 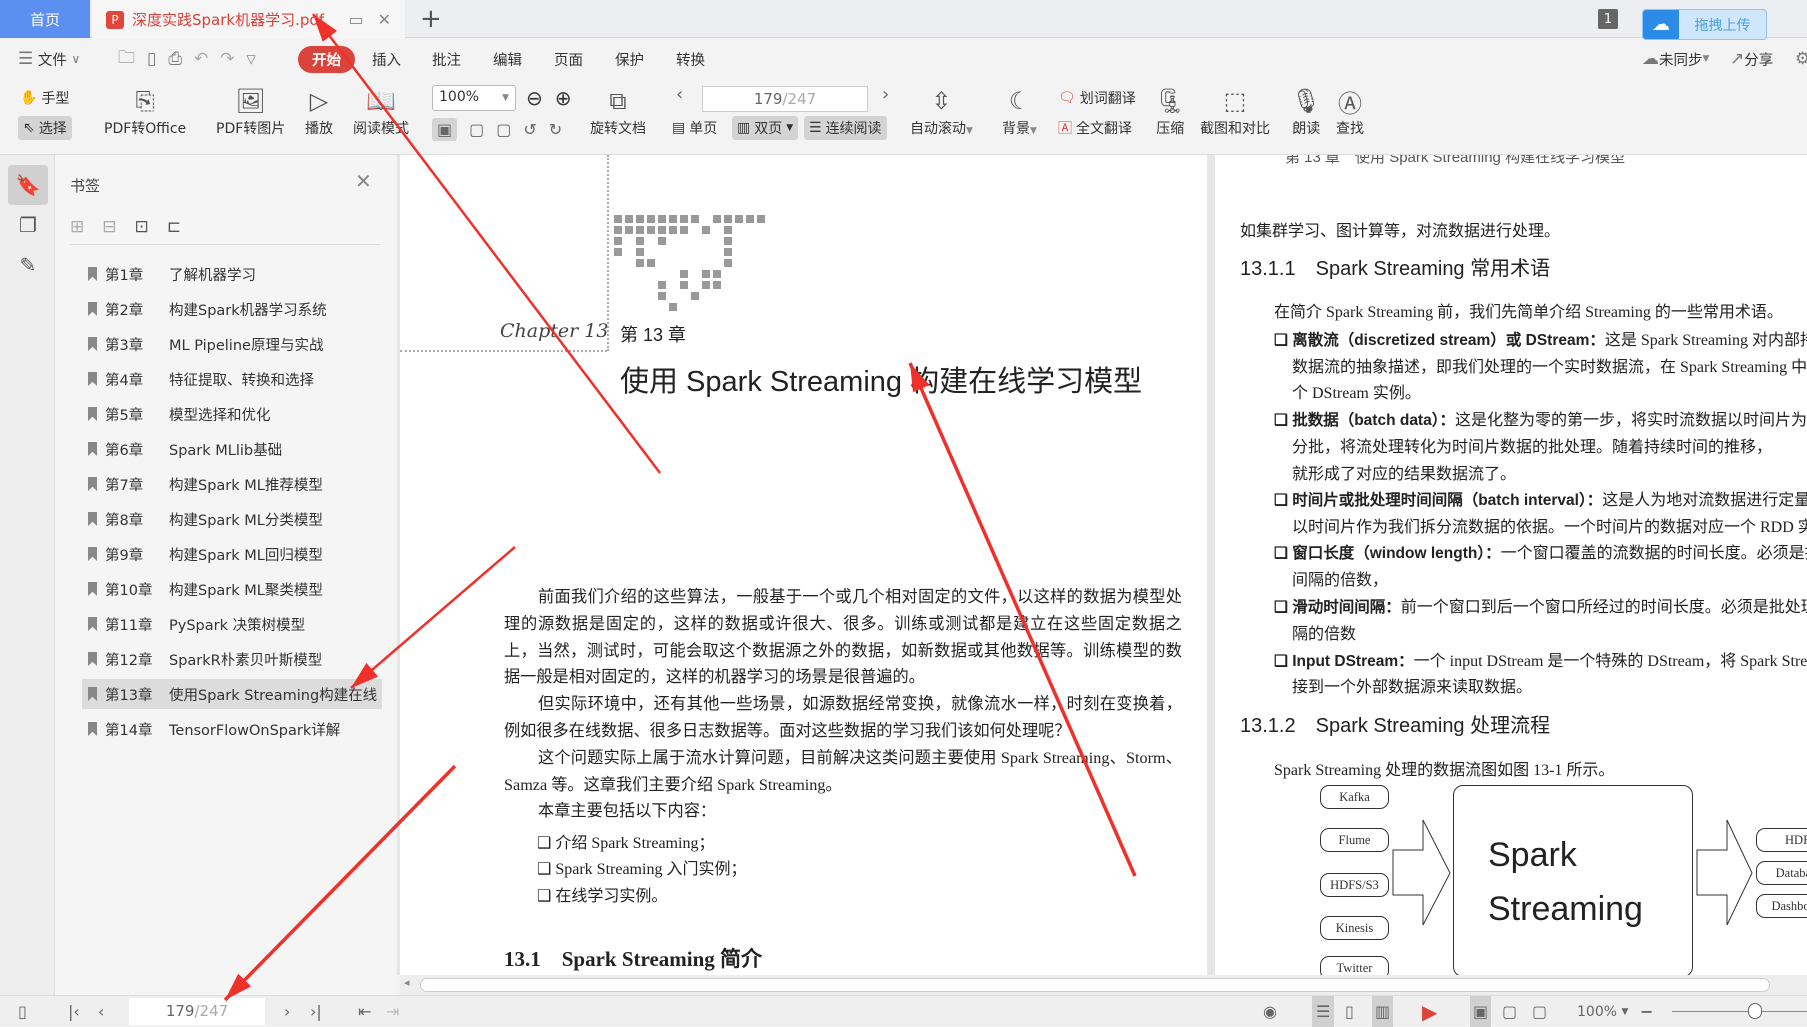 I want to click on find-button: Ⓐ 查找, so click(x=1350, y=111).